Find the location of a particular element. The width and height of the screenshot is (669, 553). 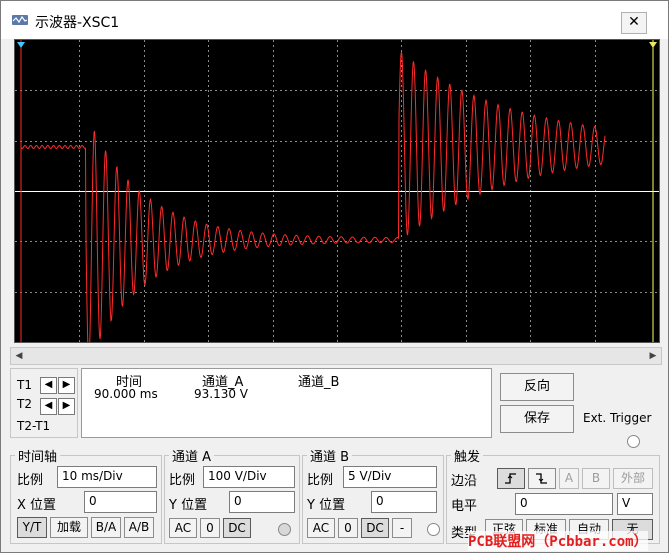

readout-t1-time: 90.000 ms is located at coordinates (126, 394).